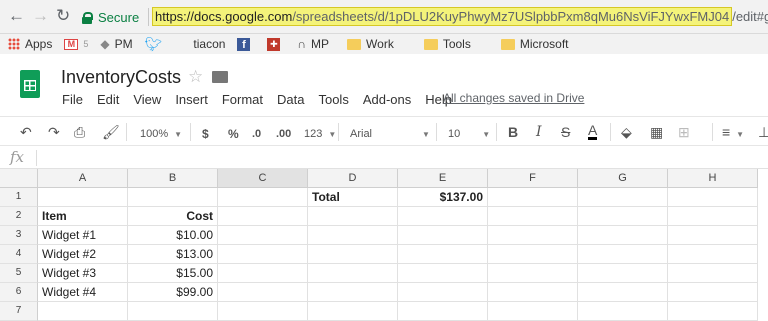  Describe the element at coordinates (263, 235) in the screenshot. I see `cell-c3` at that location.